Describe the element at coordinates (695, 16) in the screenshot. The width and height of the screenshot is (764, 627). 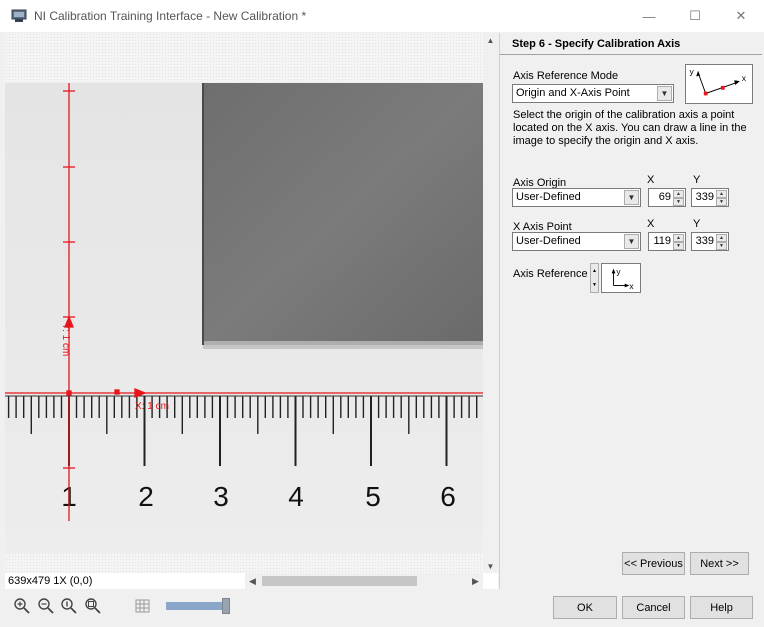
I see `maximize-button: ☐` at that location.